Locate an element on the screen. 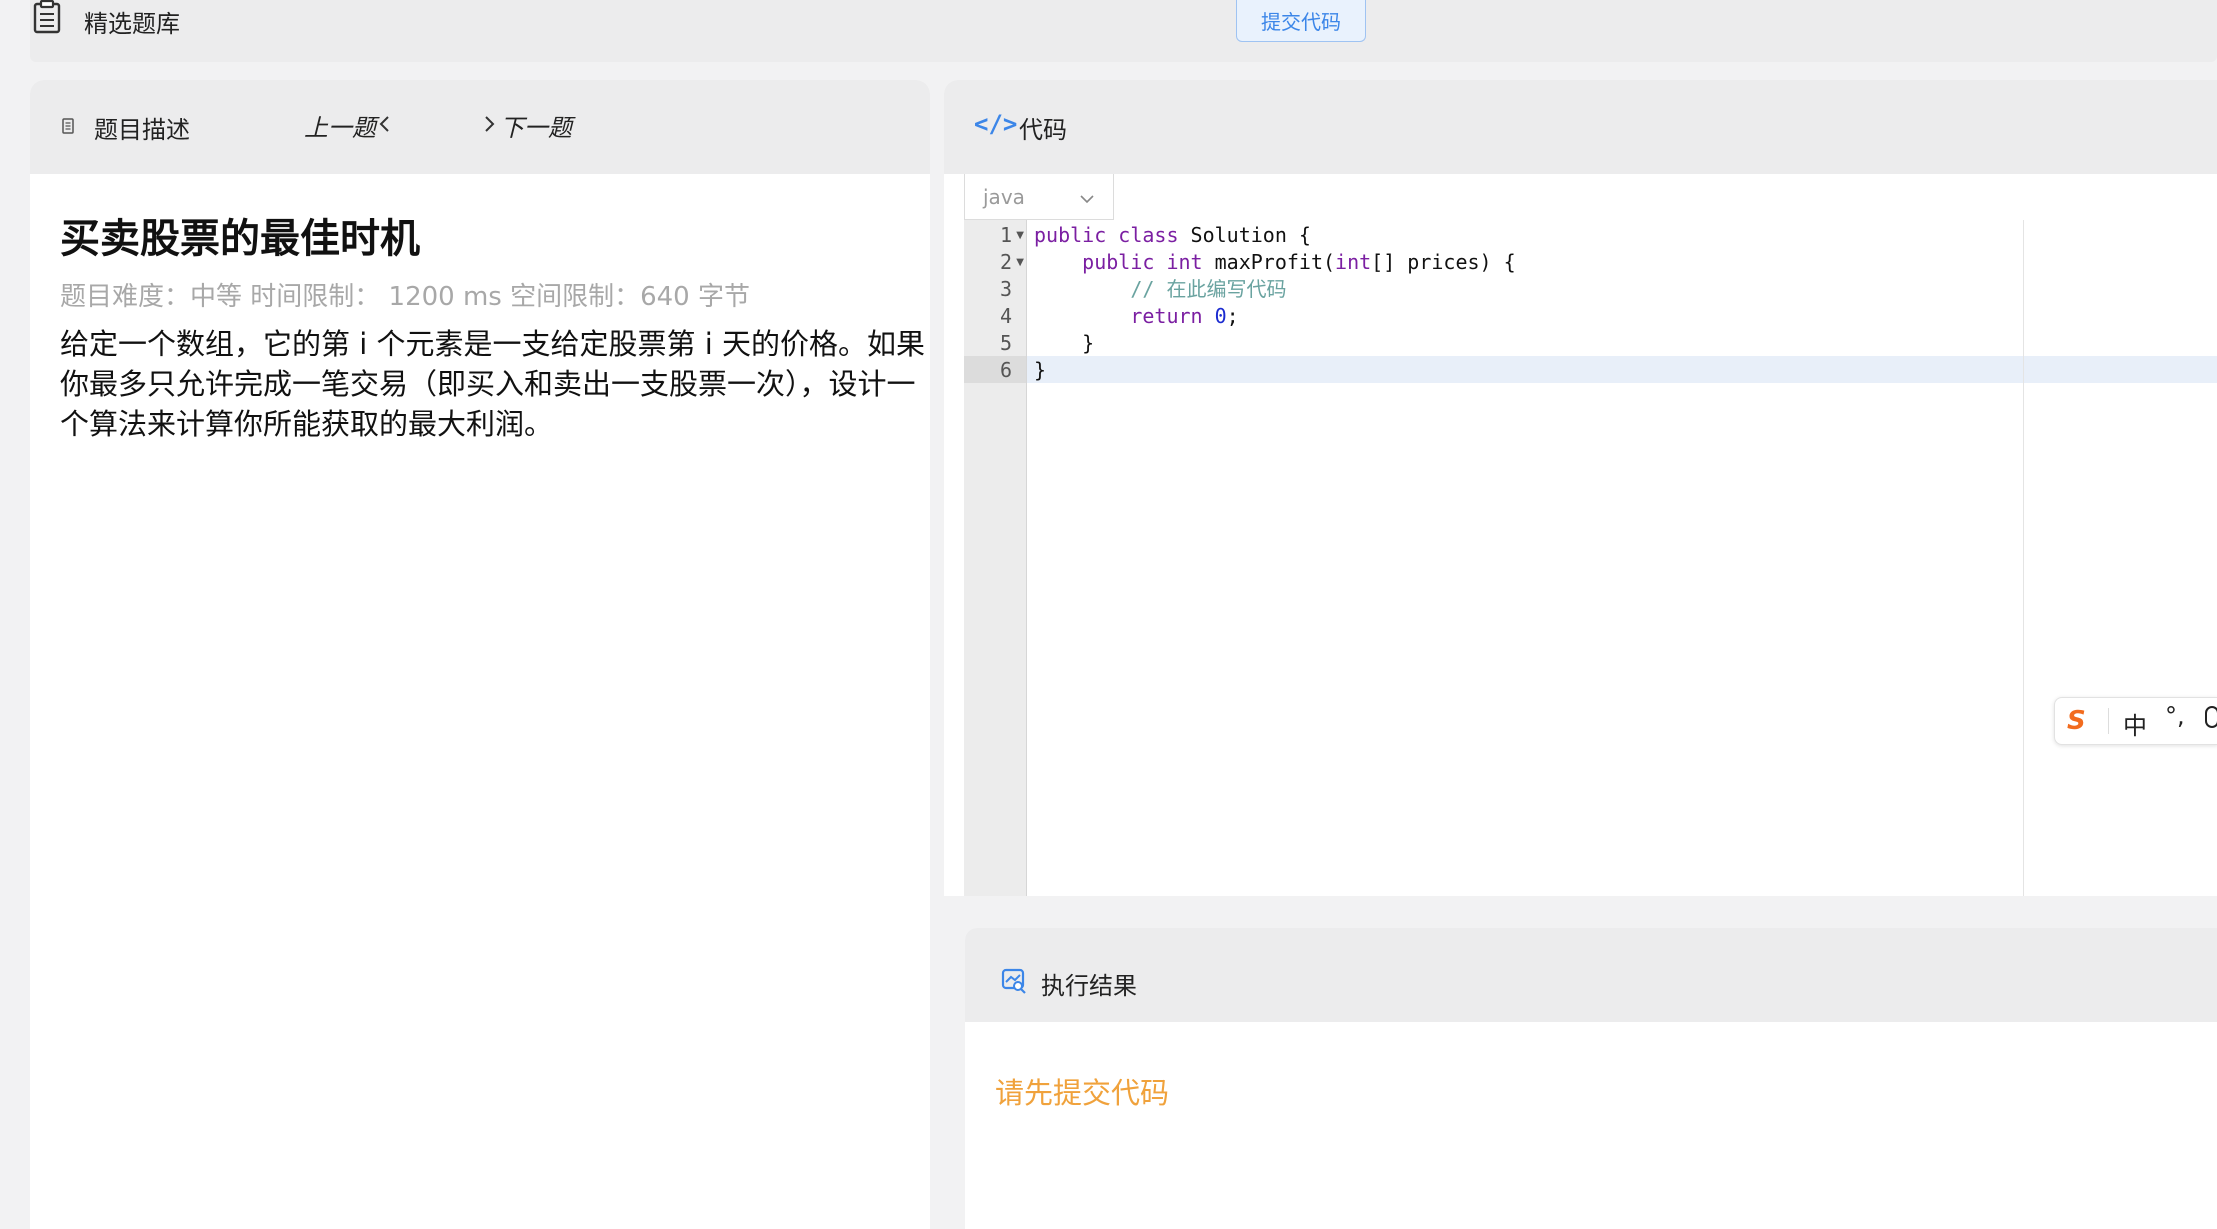 Image resolution: width=2217 pixels, height=1229 pixels. top-bar is located at coordinates (1123, 31).